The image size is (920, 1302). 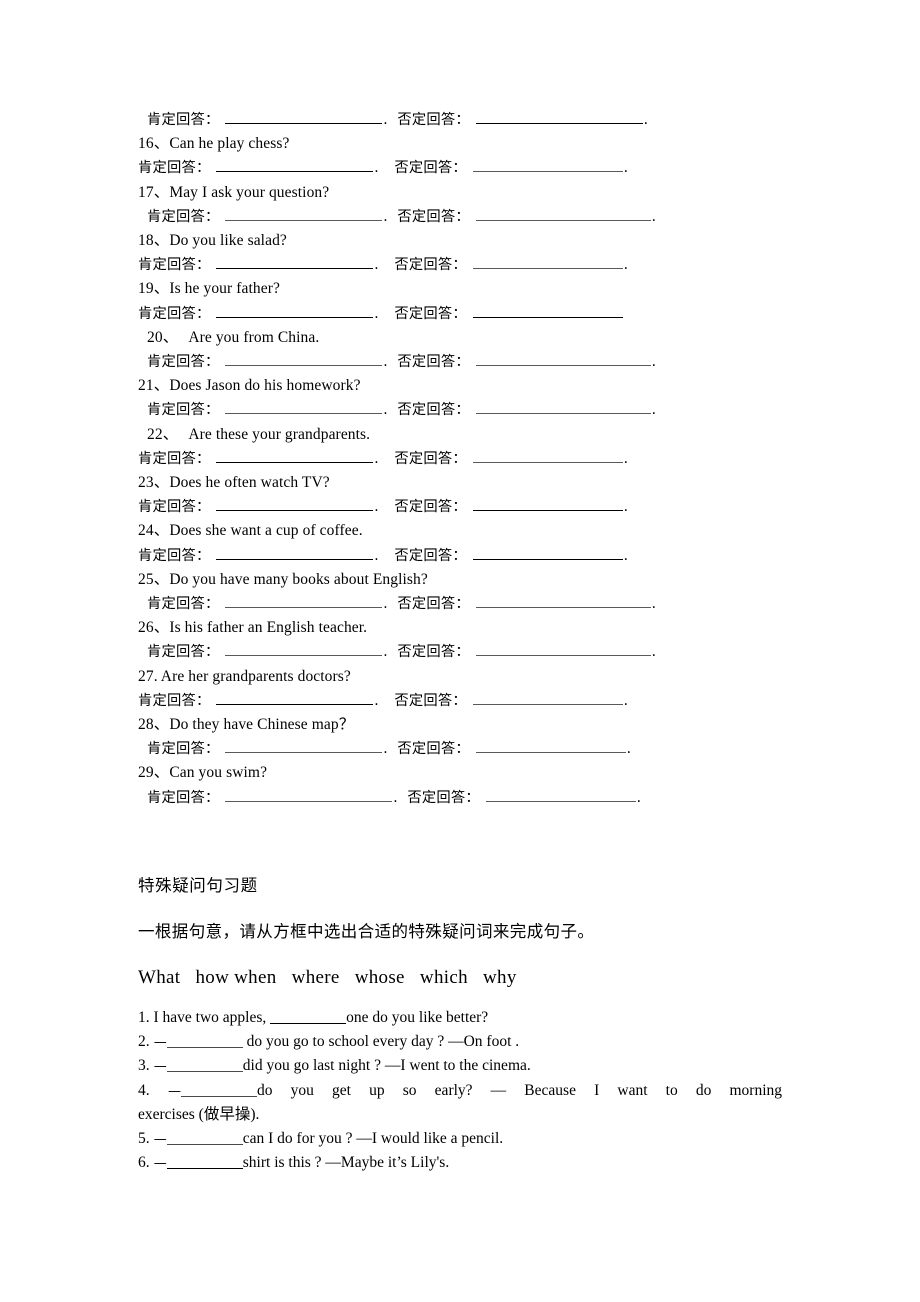 What do you see at coordinates (460, 289) in the screenshot?
I see `question-line: 19、Is he your father?` at bounding box center [460, 289].